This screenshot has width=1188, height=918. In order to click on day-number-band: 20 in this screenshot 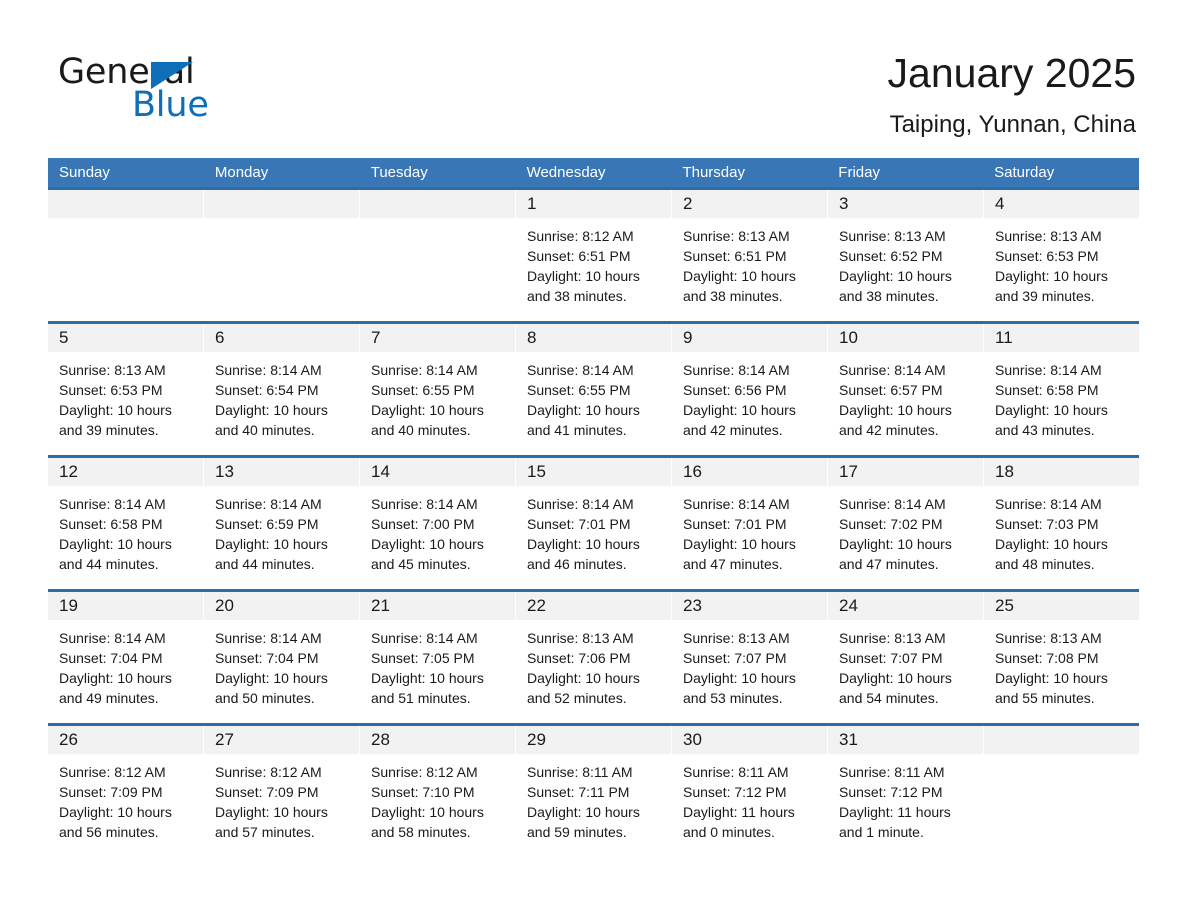, I will do `click(281, 606)`.